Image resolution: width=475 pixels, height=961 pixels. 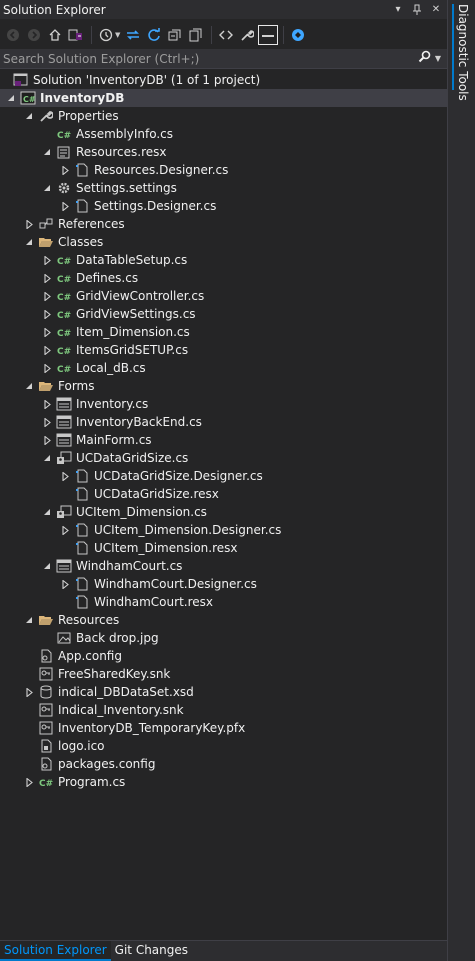 I want to click on tree-item: InventoryBackEnd.cs, so click(x=223, y=422).